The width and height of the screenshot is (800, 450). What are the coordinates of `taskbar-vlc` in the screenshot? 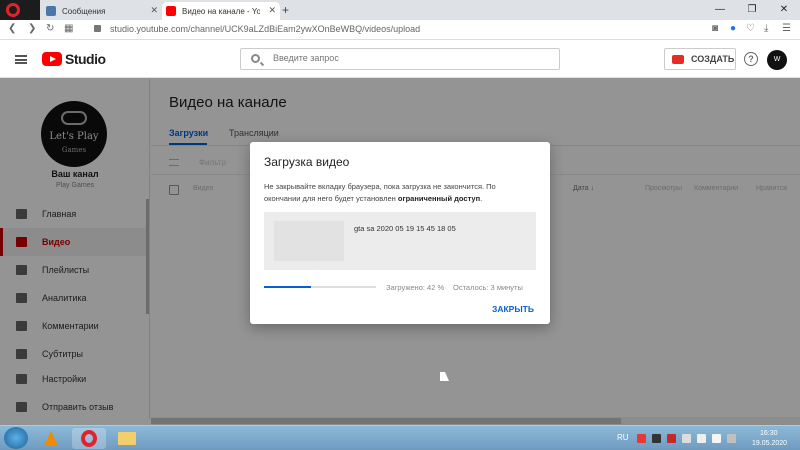 It's located at (51, 438).